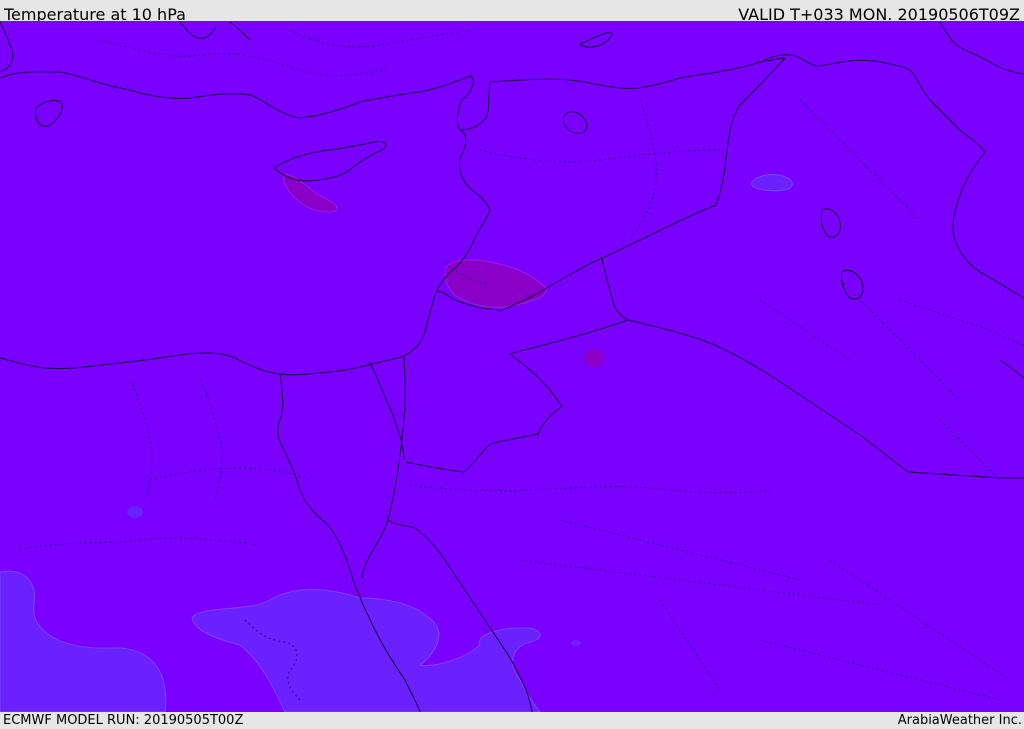  What do you see at coordinates (594, 358) in the screenshot?
I see `warm-spot-iraq` at bounding box center [594, 358].